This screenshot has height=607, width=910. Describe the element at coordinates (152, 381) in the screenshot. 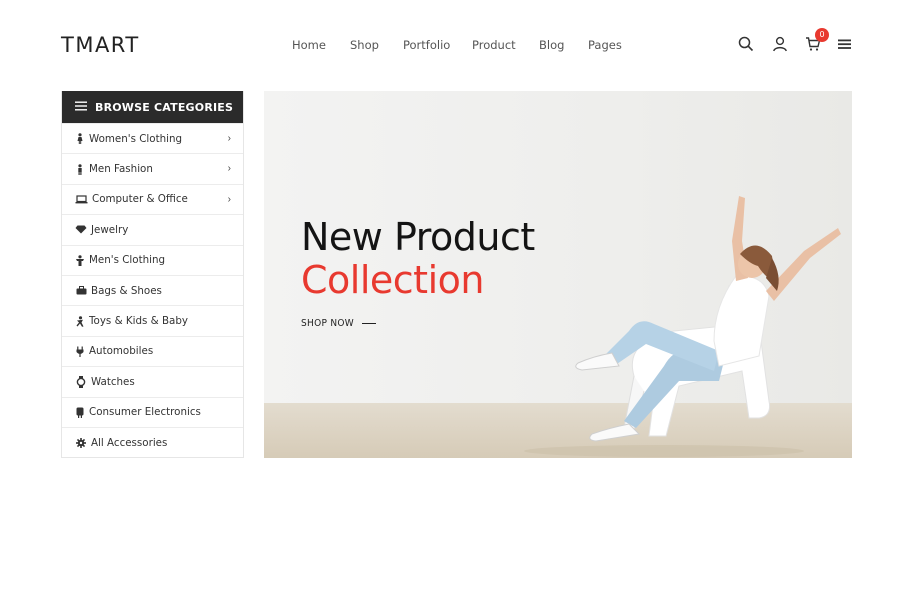

I see `category-watches: Watches` at that location.